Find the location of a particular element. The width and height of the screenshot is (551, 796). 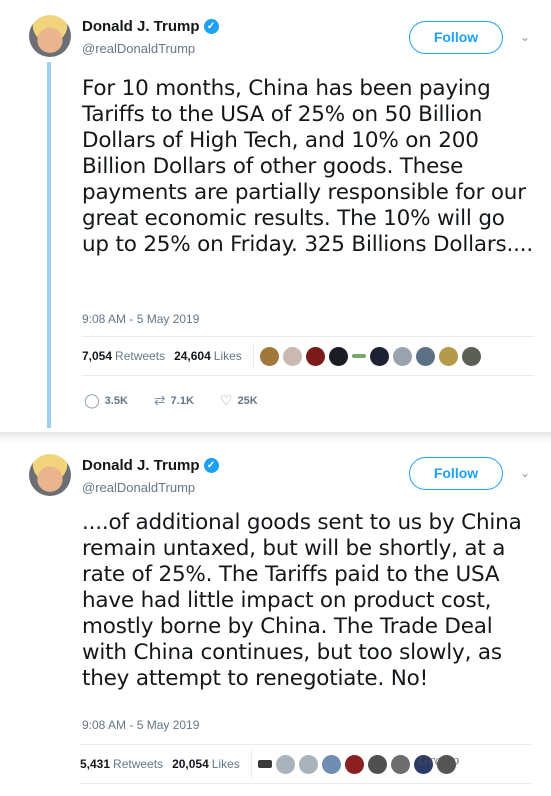

thread-line is located at coordinates (49, 245).